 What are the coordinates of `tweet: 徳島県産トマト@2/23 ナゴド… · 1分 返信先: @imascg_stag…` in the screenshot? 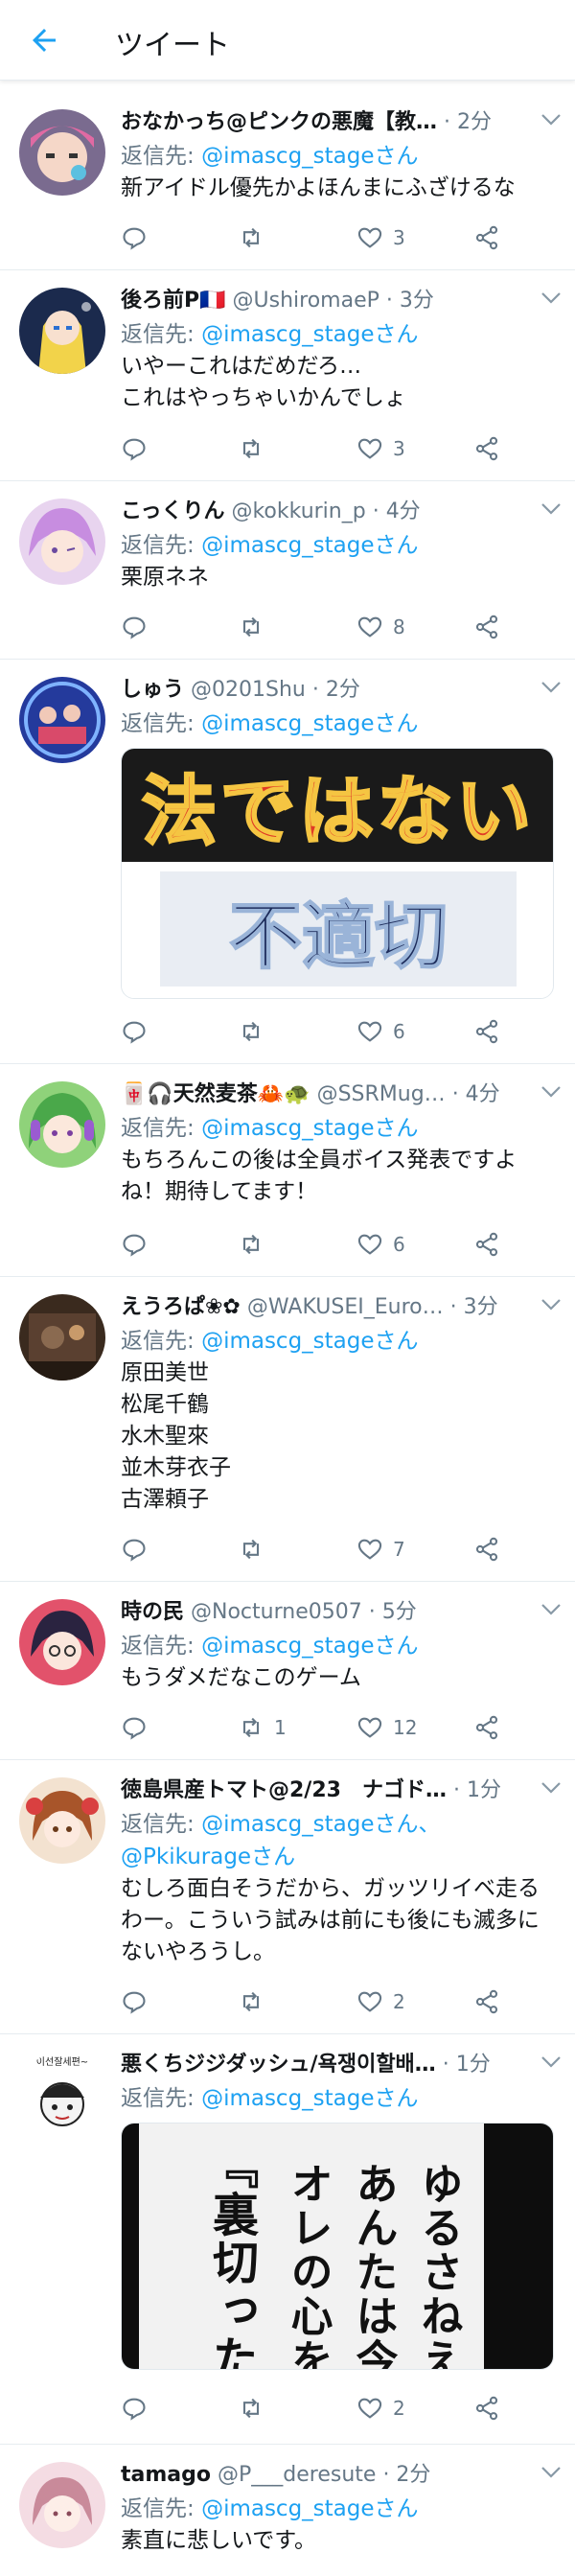 It's located at (287, 1897).